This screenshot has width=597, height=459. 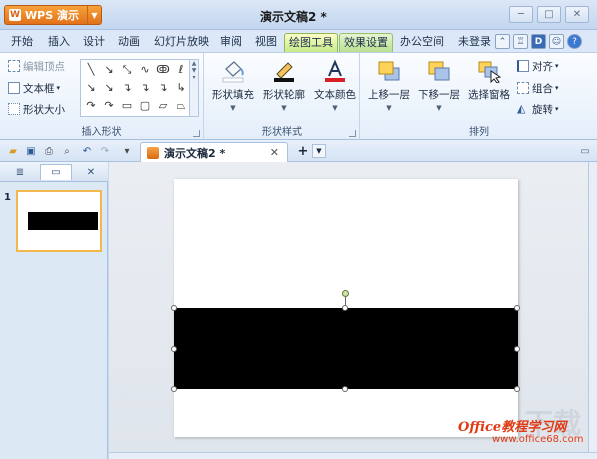 What do you see at coordinates (549, 14) in the screenshot?
I see `maximize-button: □` at bounding box center [549, 14].